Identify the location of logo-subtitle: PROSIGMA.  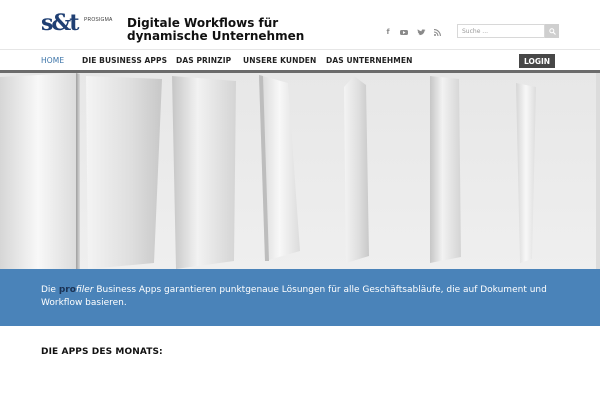
(98, 20).